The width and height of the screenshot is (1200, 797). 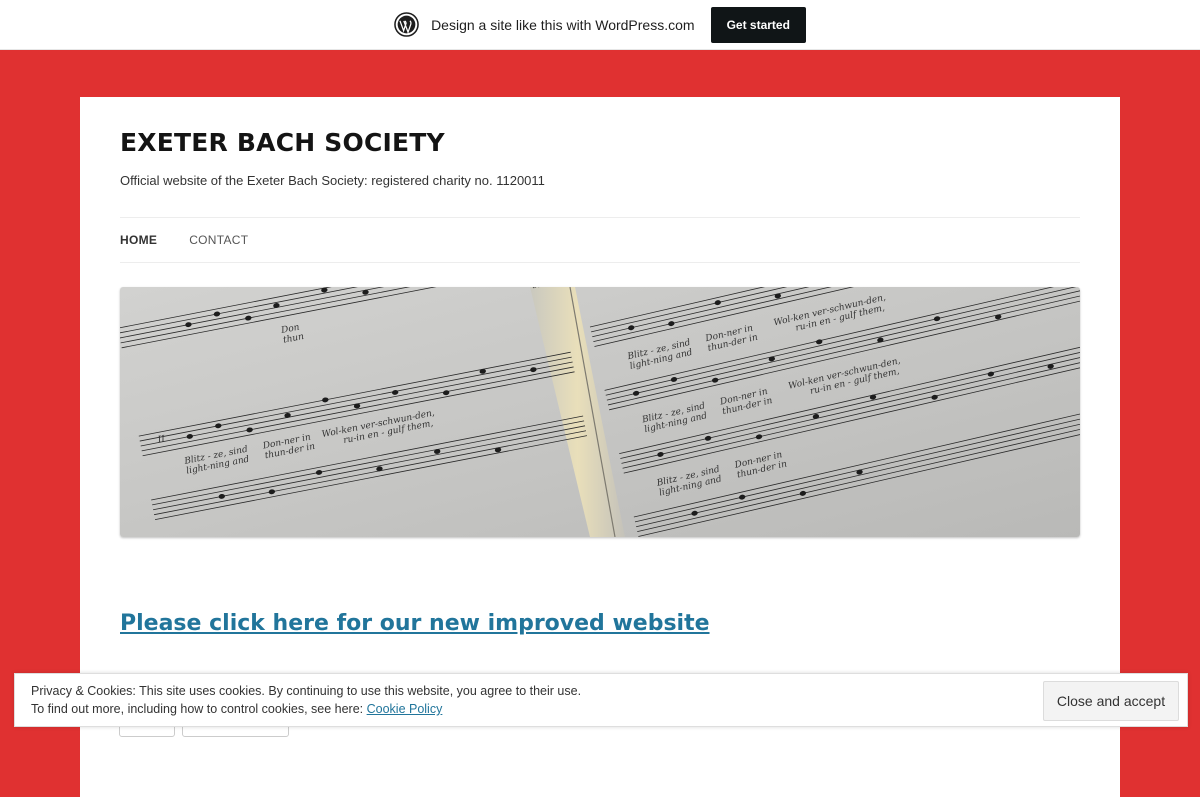 I want to click on wordpress-logo-icon, so click(x=406, y=24).